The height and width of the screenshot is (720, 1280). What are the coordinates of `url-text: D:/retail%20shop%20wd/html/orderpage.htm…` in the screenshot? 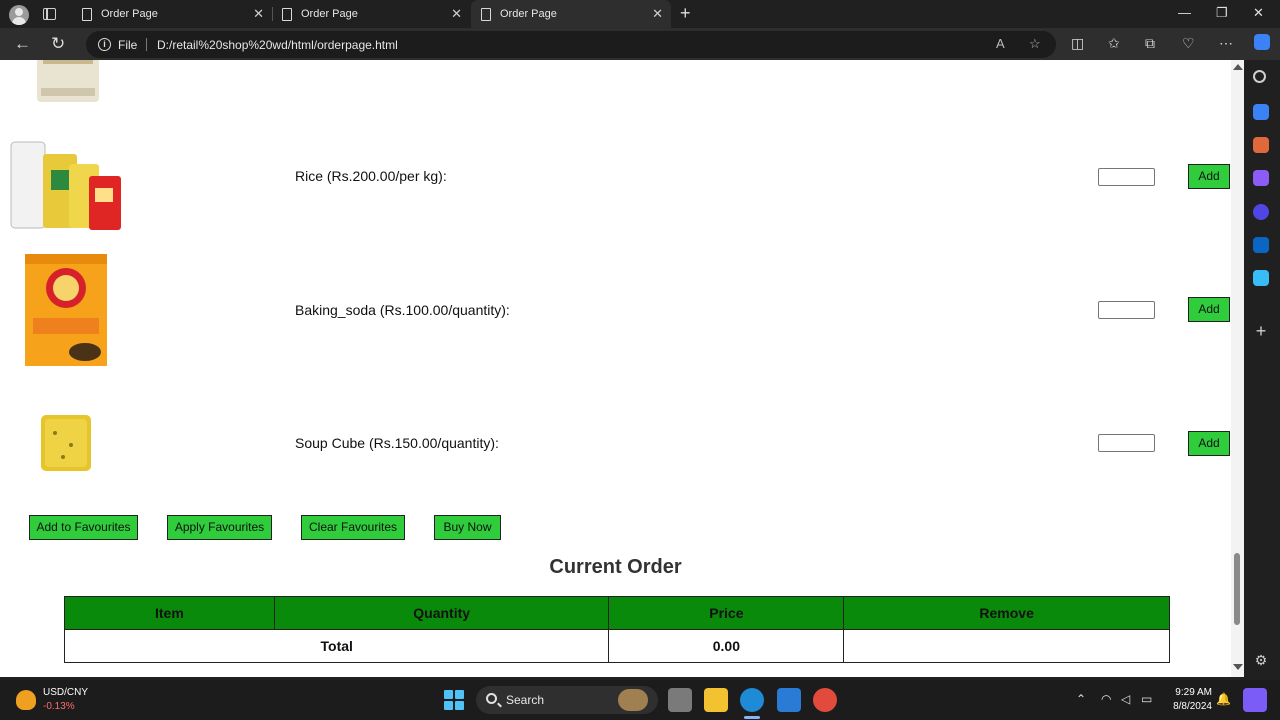 It's located at (277, 45).